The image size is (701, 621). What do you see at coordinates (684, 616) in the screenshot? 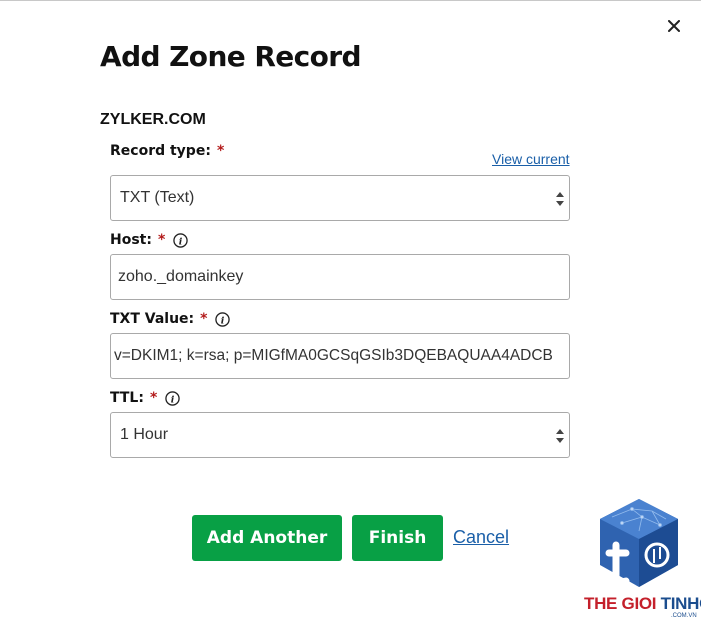
I see `watermark-sub: .COM.VN` at bounding box center [684, 616].